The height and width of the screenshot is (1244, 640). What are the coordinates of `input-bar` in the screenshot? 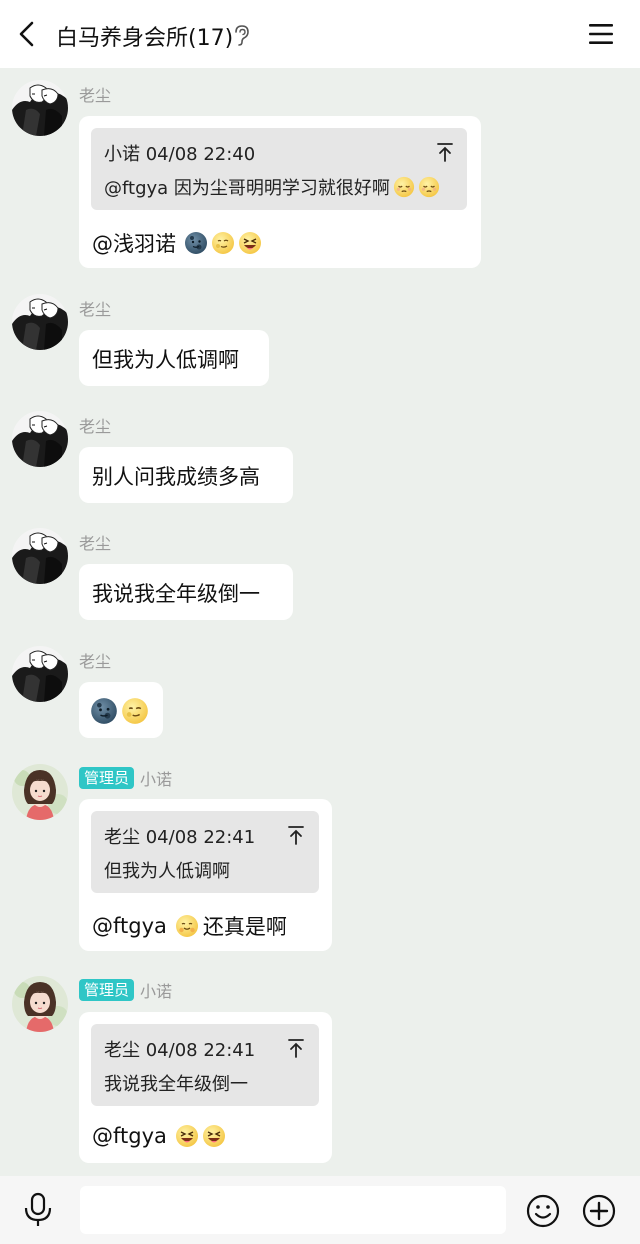 It's located at (320, 1210).